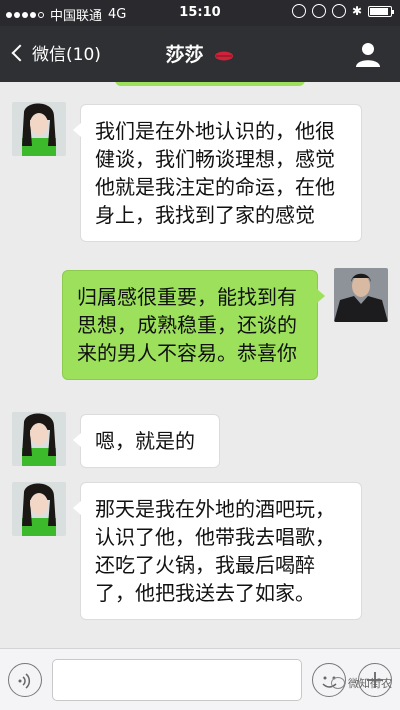 This screenshot has height=710, width=400. What do you see at coordinates (184, 55) in the screenshot?
I see `contact-name: 莎莎` at bounding box center [184, 55].